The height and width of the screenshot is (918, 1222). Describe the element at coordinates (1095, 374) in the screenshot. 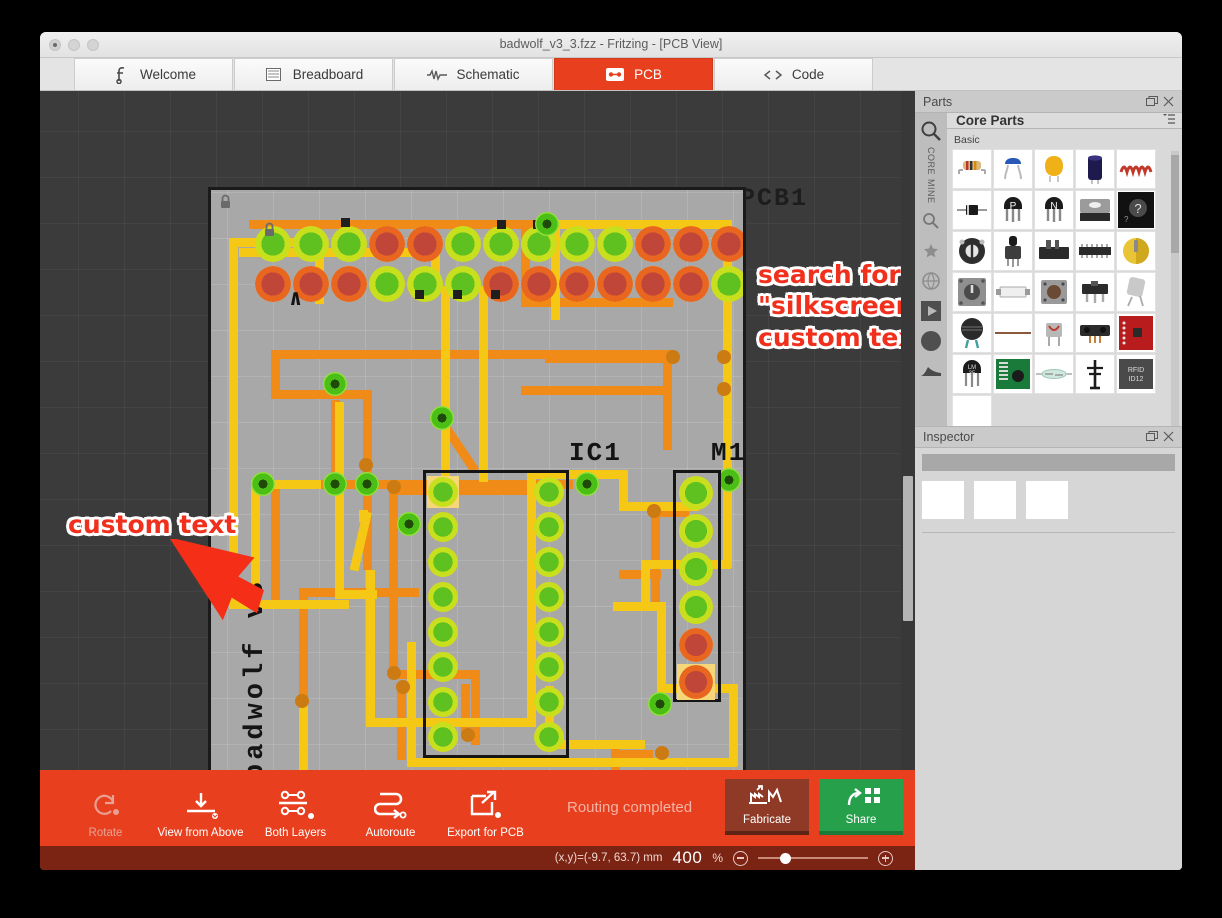

I see `antenna-icon` at that location.